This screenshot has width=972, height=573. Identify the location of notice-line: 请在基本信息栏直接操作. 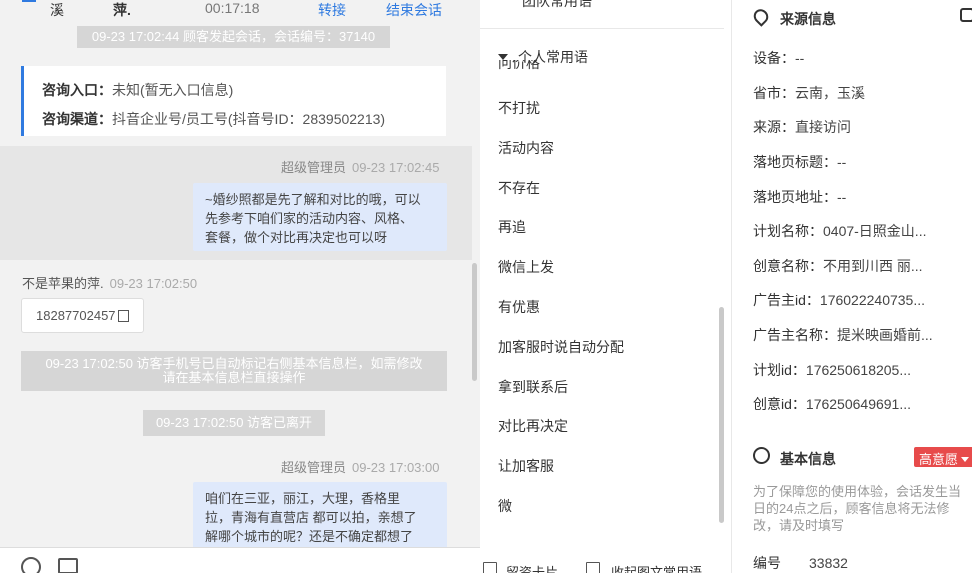
(234, 377).